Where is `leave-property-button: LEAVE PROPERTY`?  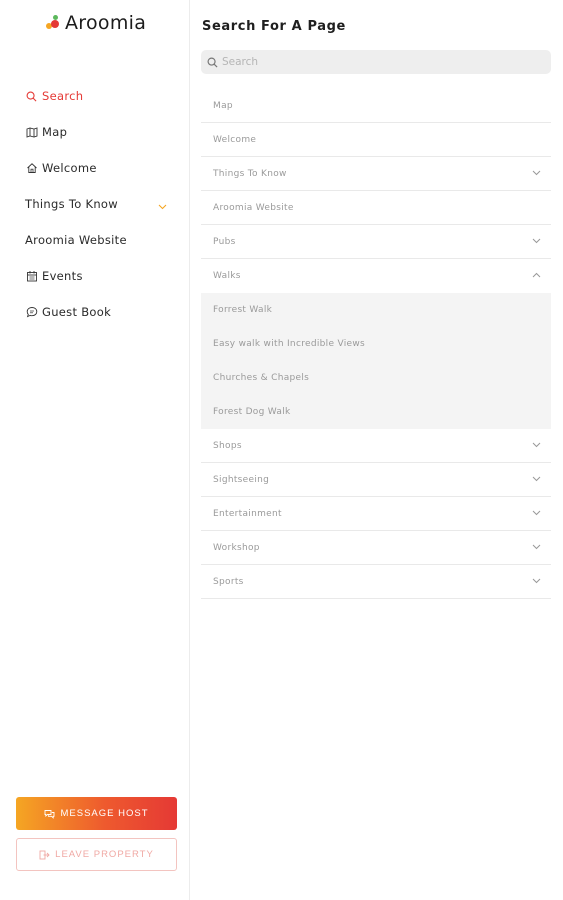
leave-property-button: LEAVE PROPERTY is located at coordinates (96, 854).